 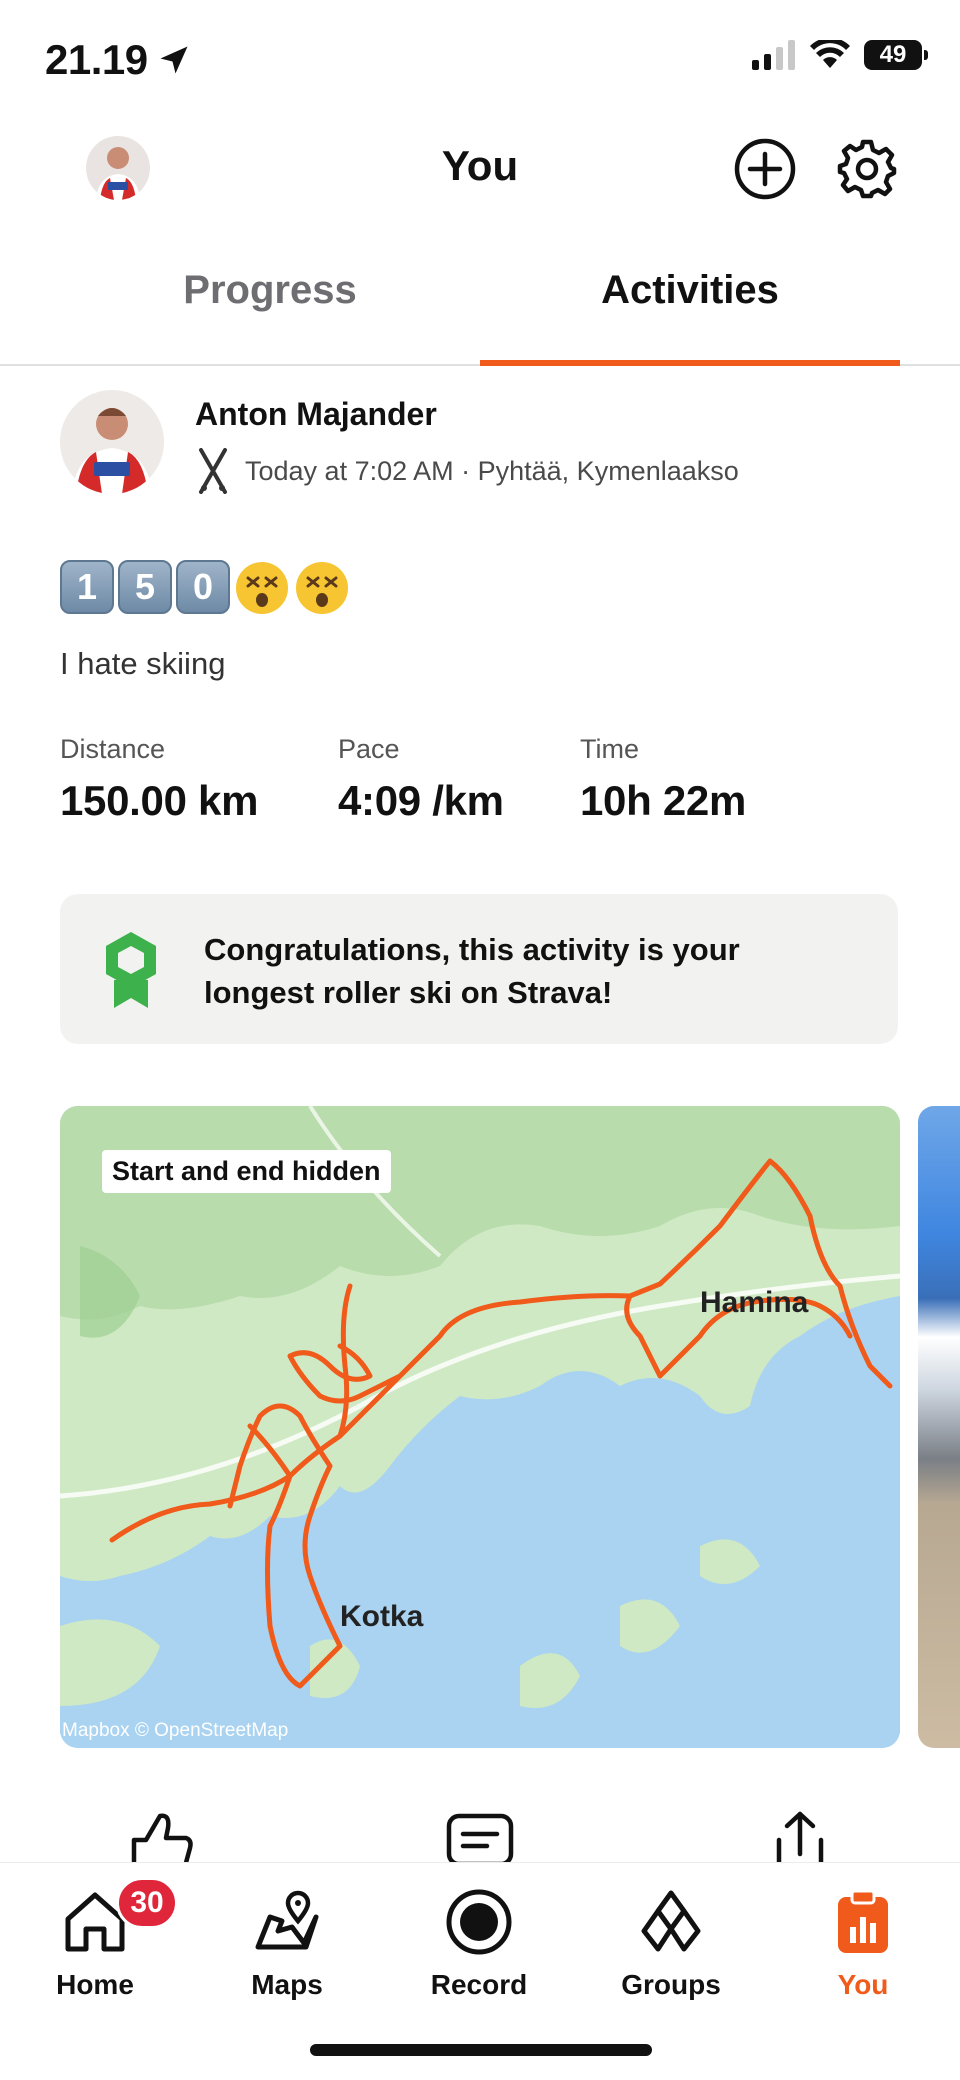 I want to click on record-icon, so click(x=479, y=1922).